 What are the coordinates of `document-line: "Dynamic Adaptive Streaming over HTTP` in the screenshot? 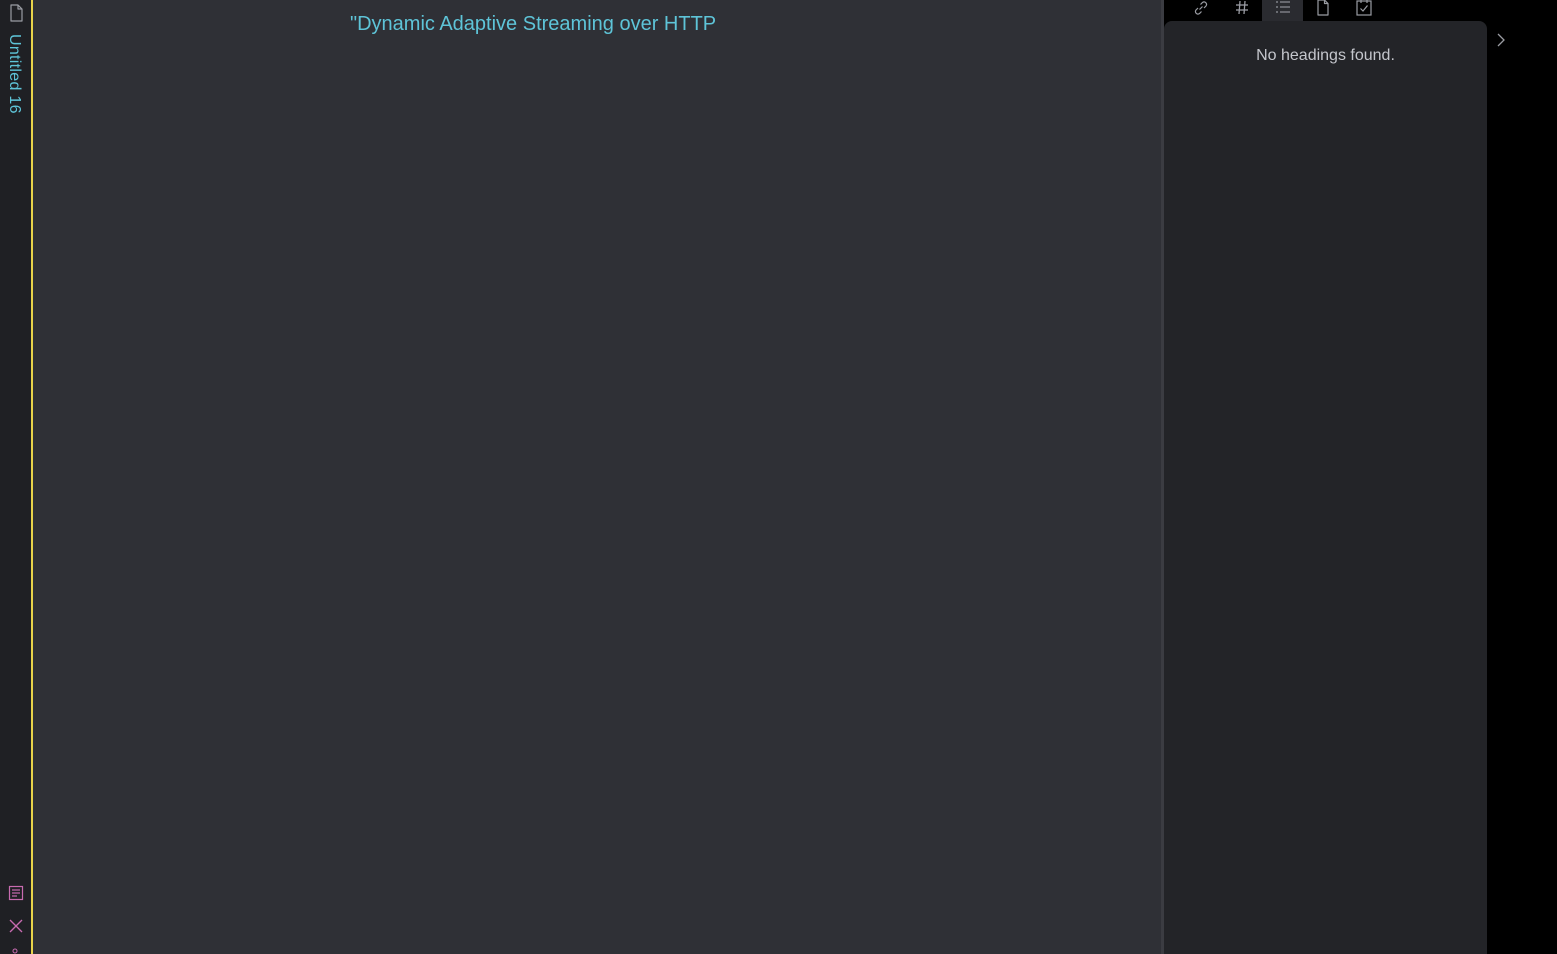 It's located at (533, 24).